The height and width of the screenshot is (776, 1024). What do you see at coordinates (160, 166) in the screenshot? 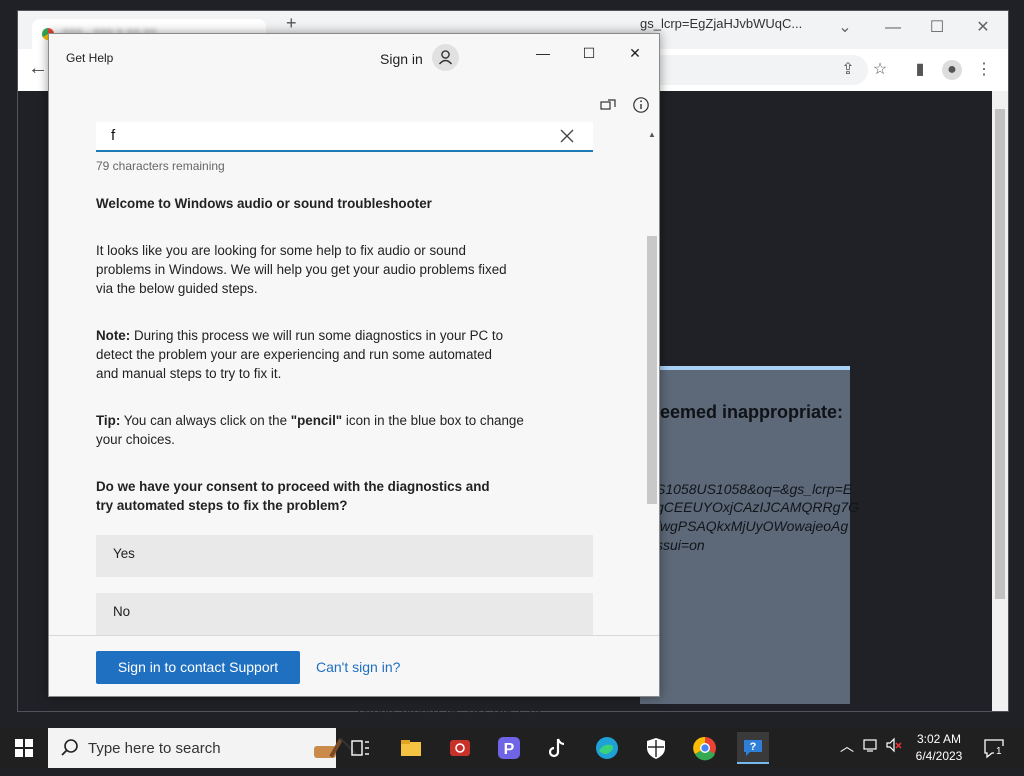
I see `char-count: 79 characters remaining` at bounding box center [160, 166].